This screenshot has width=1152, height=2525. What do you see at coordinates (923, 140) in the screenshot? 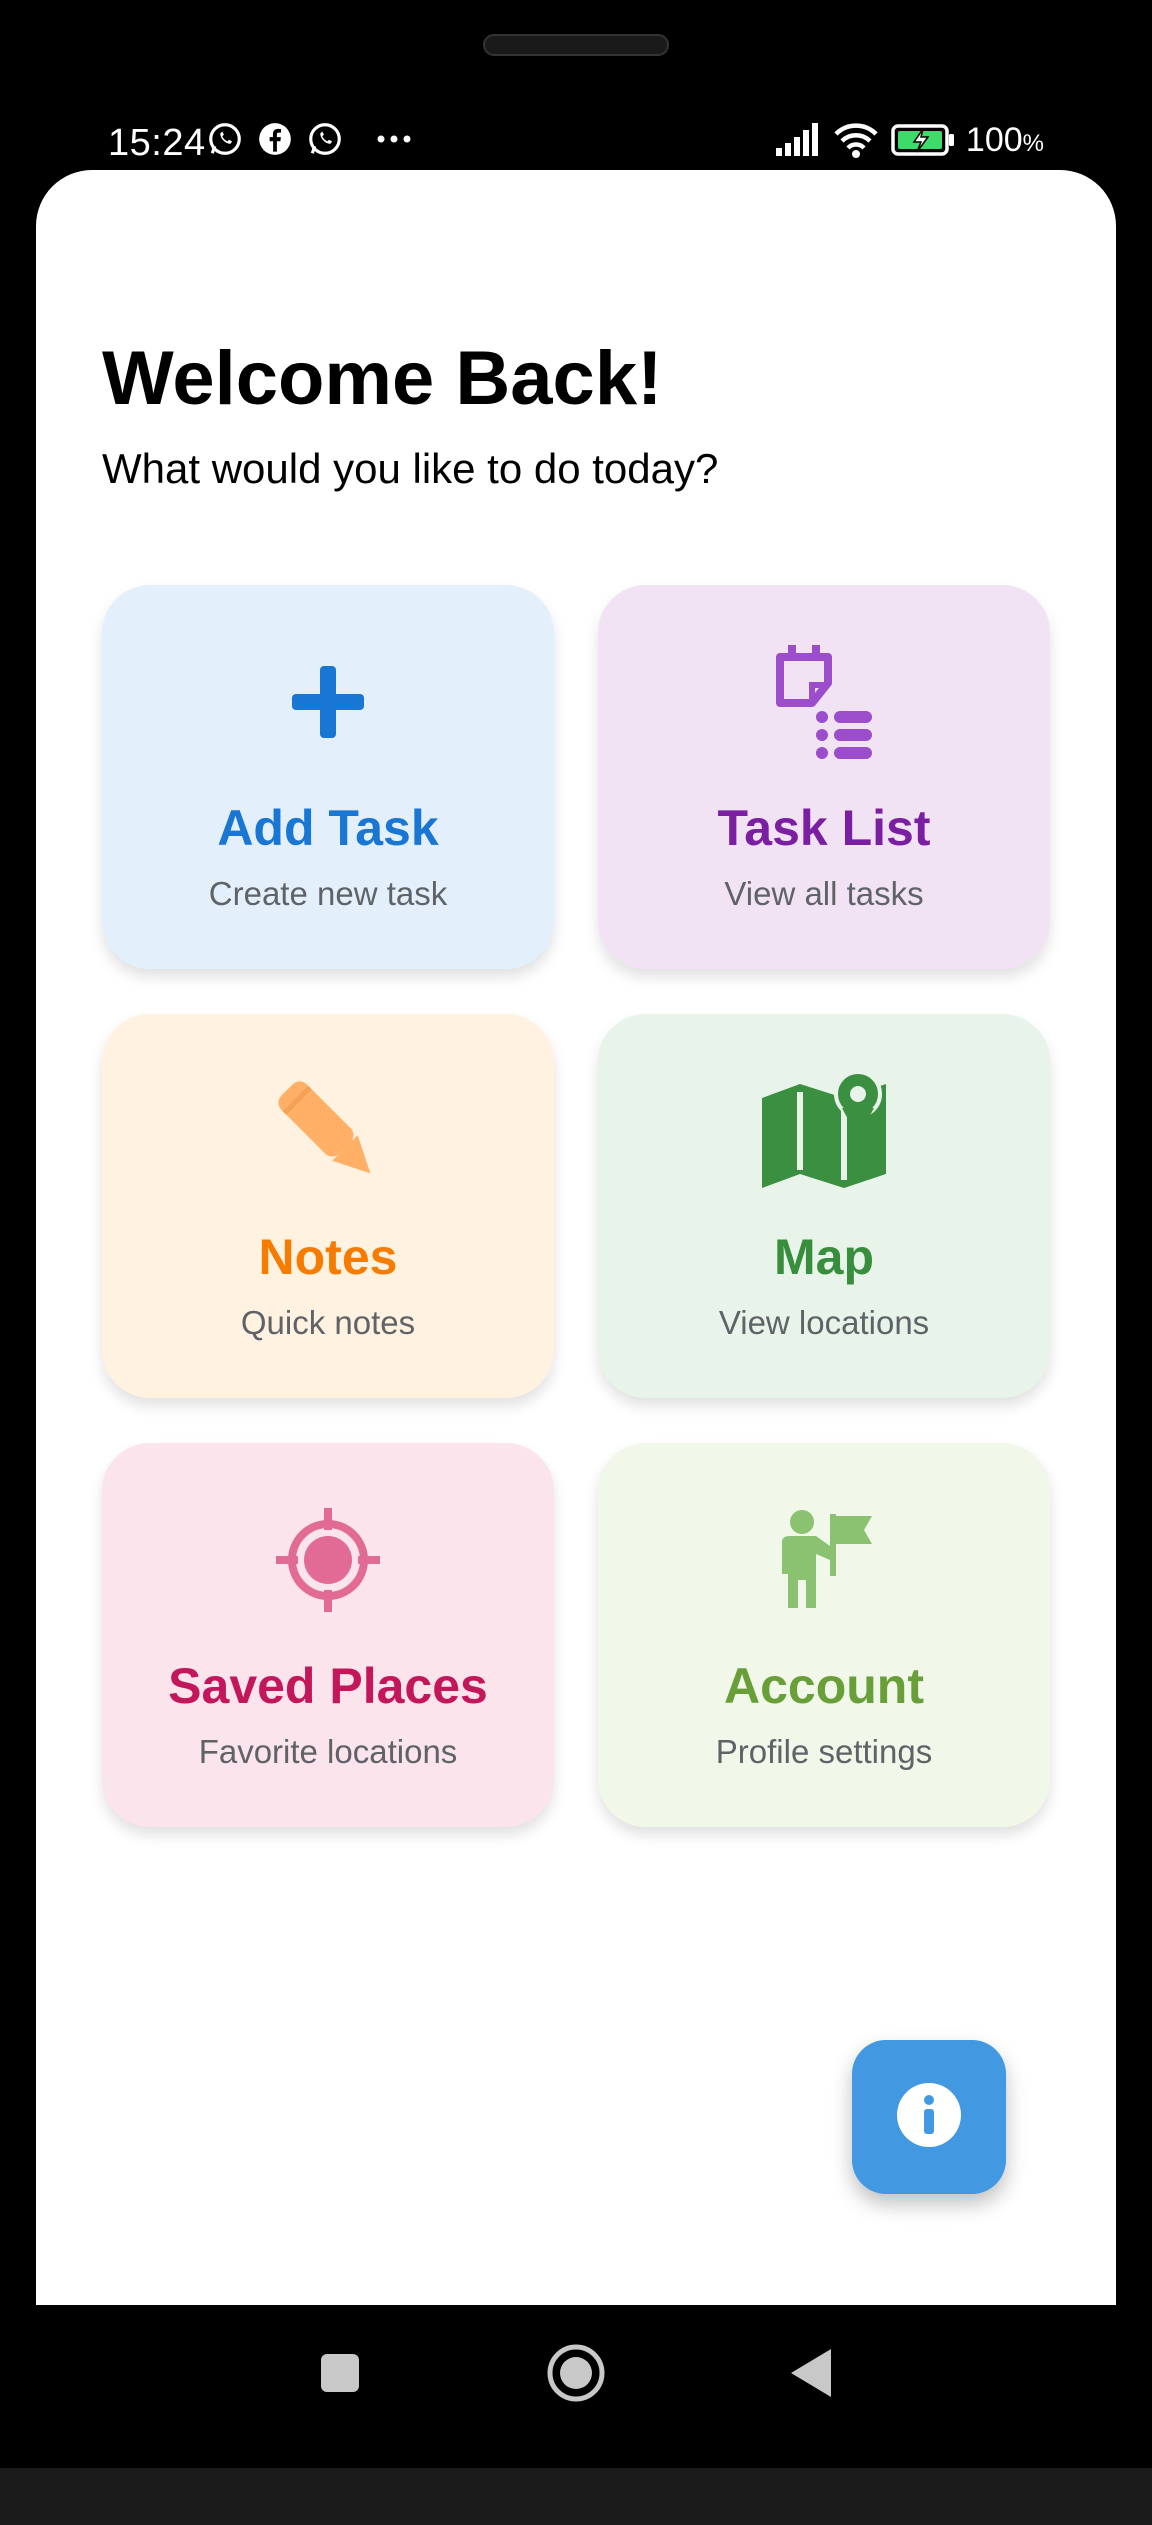
I see `battery-charging-icon` at bounding box center [923, 140].